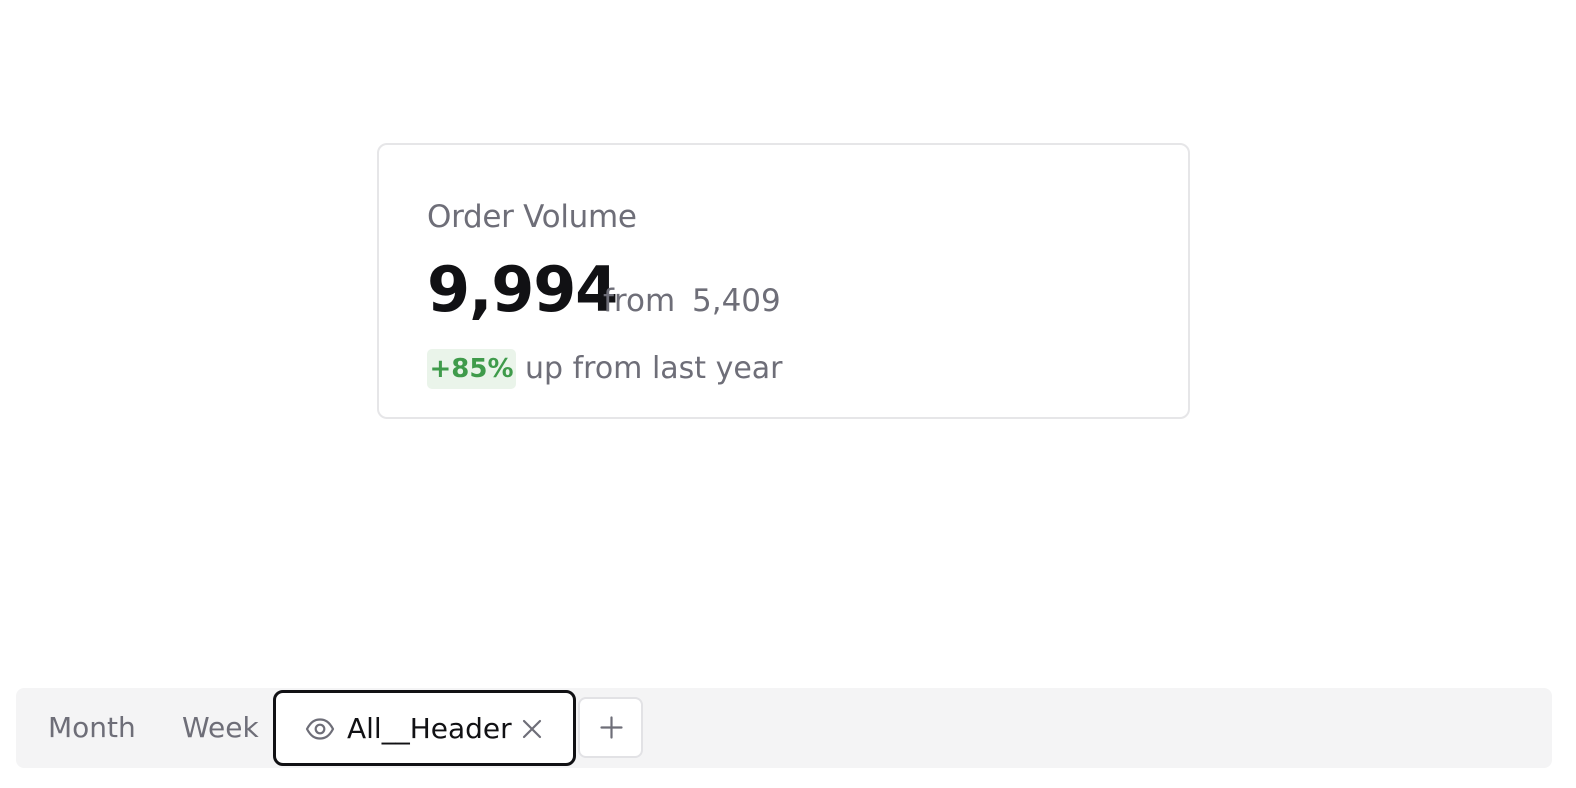  What do you see at coordinates (92, 728) in the screenshot?
I see `tab-month: Month` at bounding box center [92, 728].